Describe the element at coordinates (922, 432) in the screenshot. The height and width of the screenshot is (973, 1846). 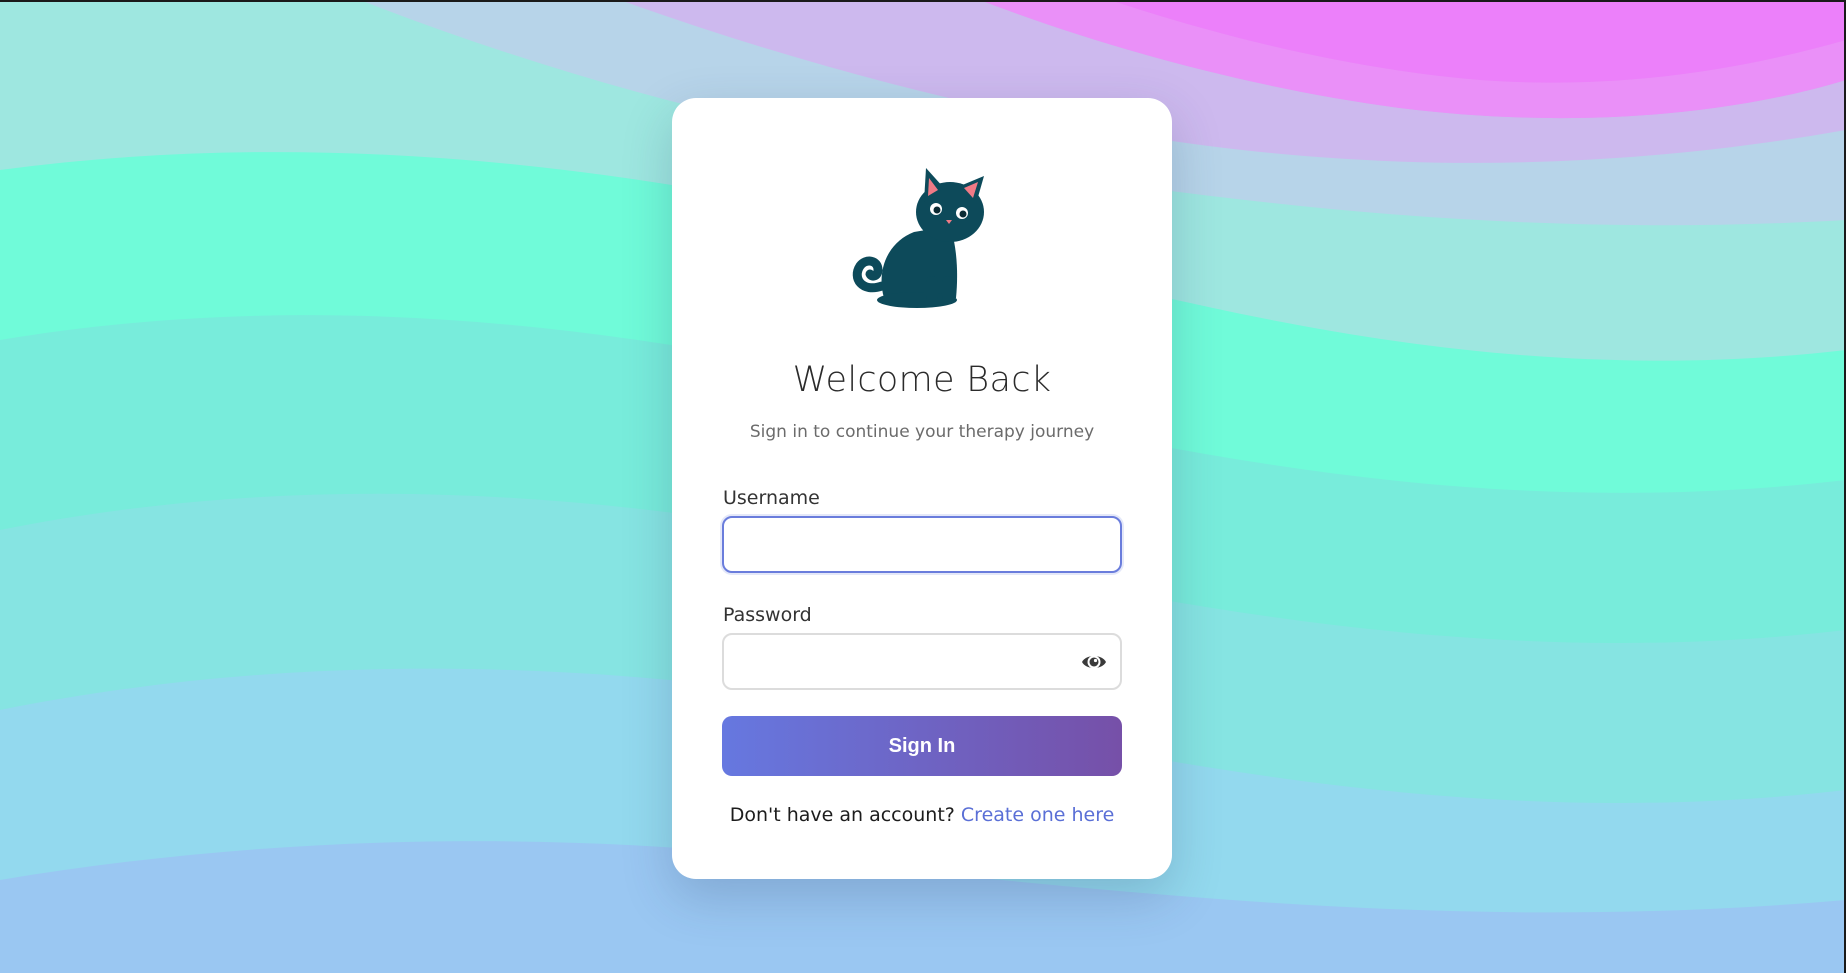
I see `page-subtitle: Sign in to continue your therapy journey` at that location.